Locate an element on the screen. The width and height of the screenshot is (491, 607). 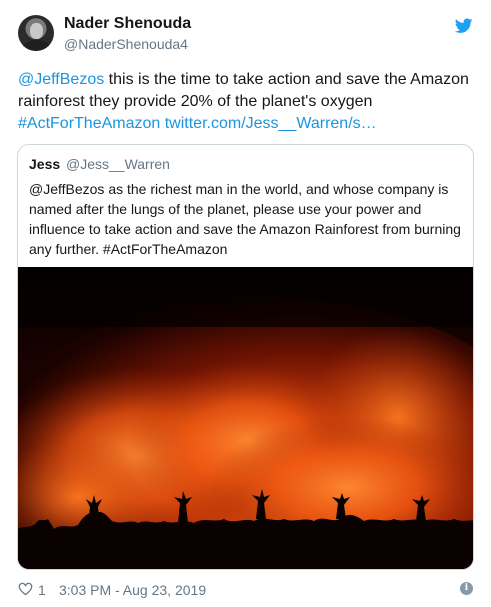
info-icon: i is located at coordinates (466, 588).